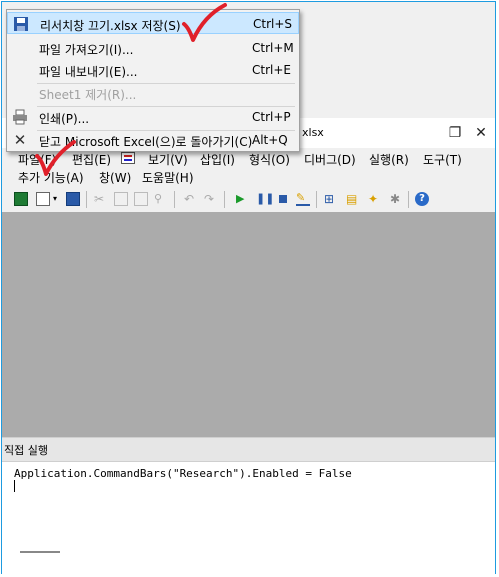 This screenshot has width=499, height=577. Describe the element at coordinates (442, 159) in the screenshot. I see `menu-tools: 도구(T)` at that location.